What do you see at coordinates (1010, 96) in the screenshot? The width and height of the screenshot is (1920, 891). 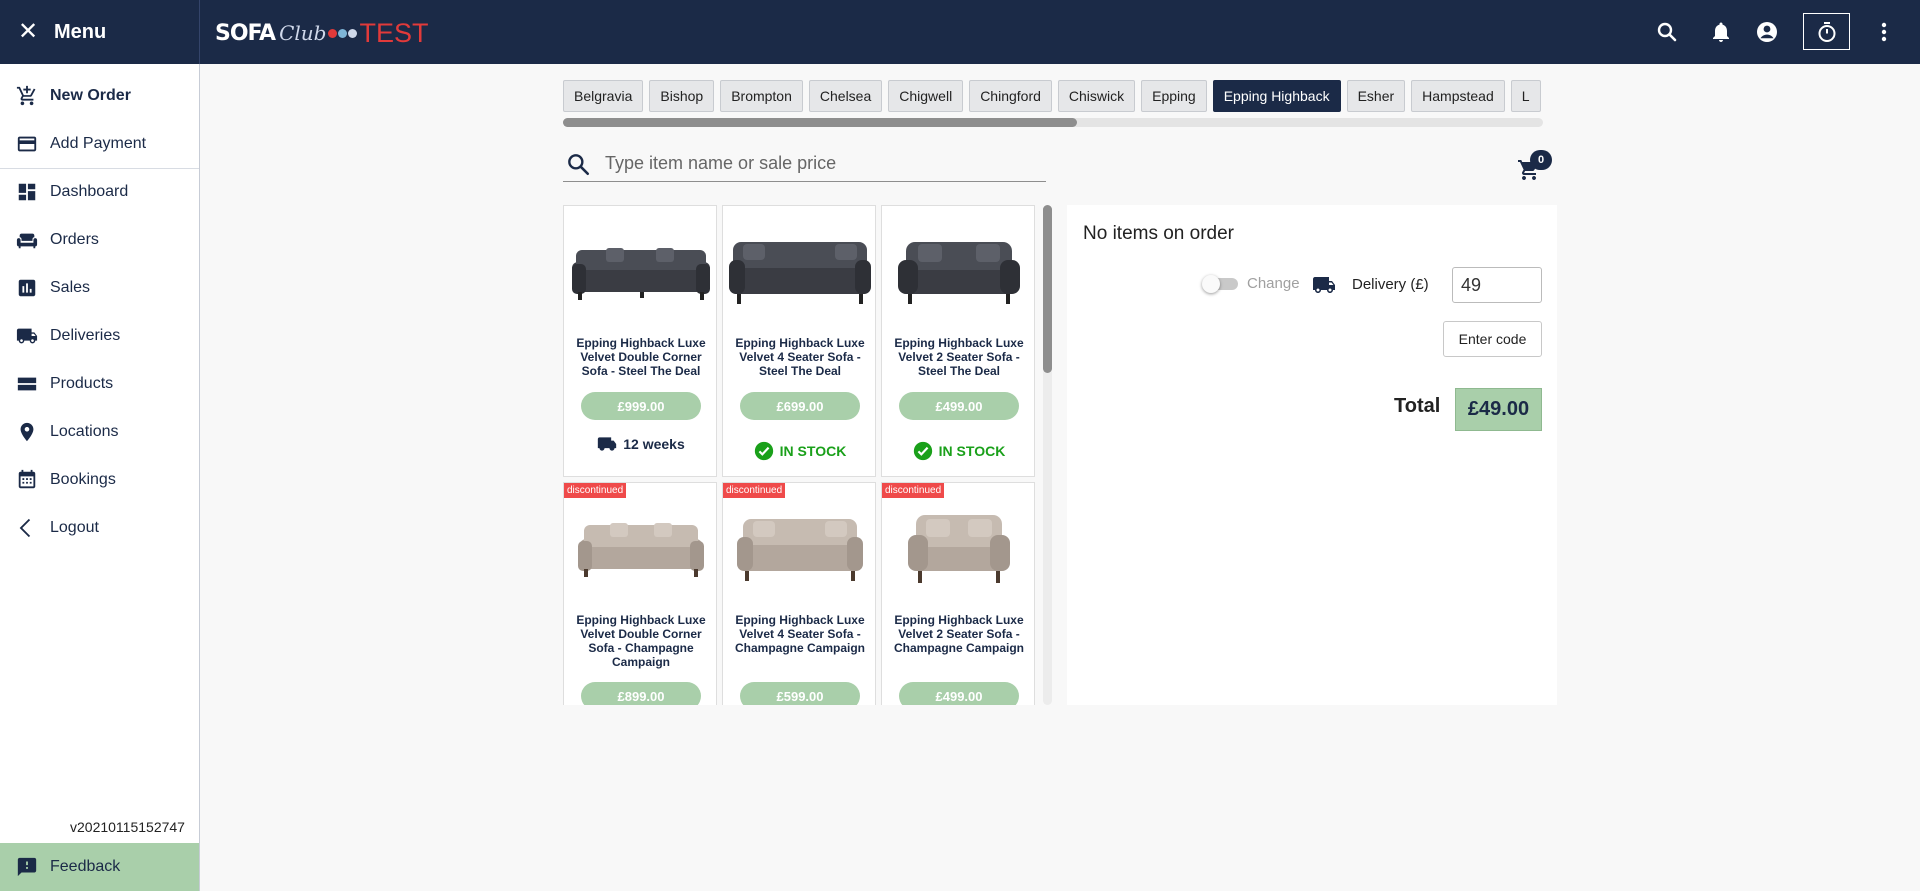 I see `tab-chingford: Chingford` at bounding box center [1010, 96].